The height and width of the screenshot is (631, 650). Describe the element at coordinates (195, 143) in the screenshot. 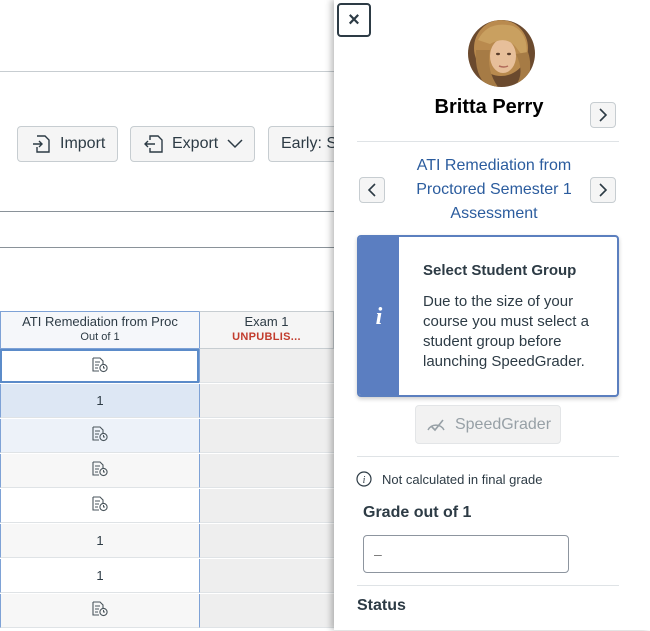

I see `export-label: Export` at that location.